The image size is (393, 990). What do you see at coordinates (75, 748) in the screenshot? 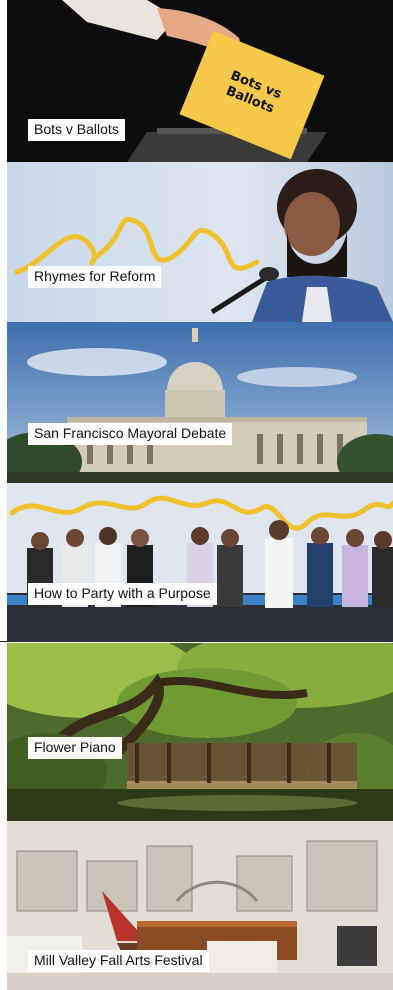
I see `event-title-flower-piano: Flower Piano` at bounding box center [75, 748].